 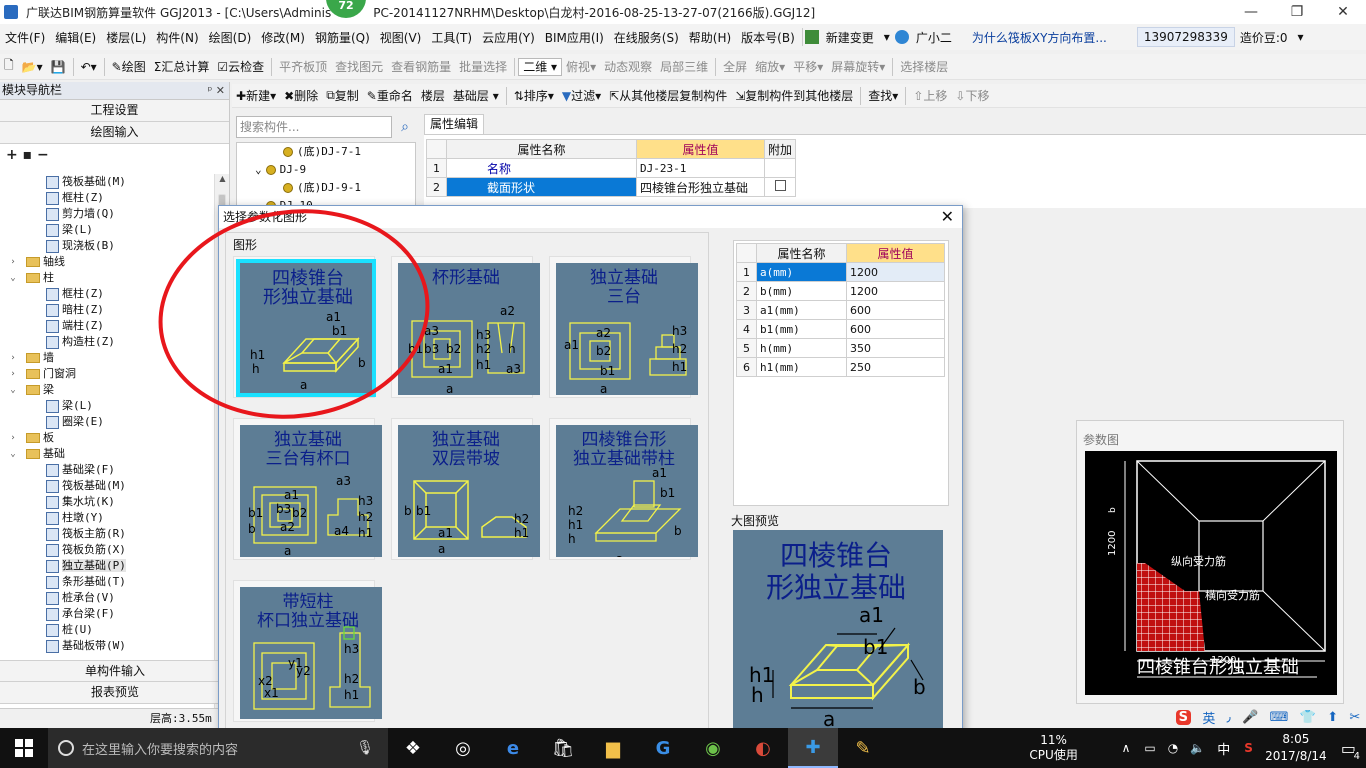 What do you see at coordinates (13, 278) in the screenshot?
I see `chevron-down-icon: ⌄` at bounding box center [13, 278].